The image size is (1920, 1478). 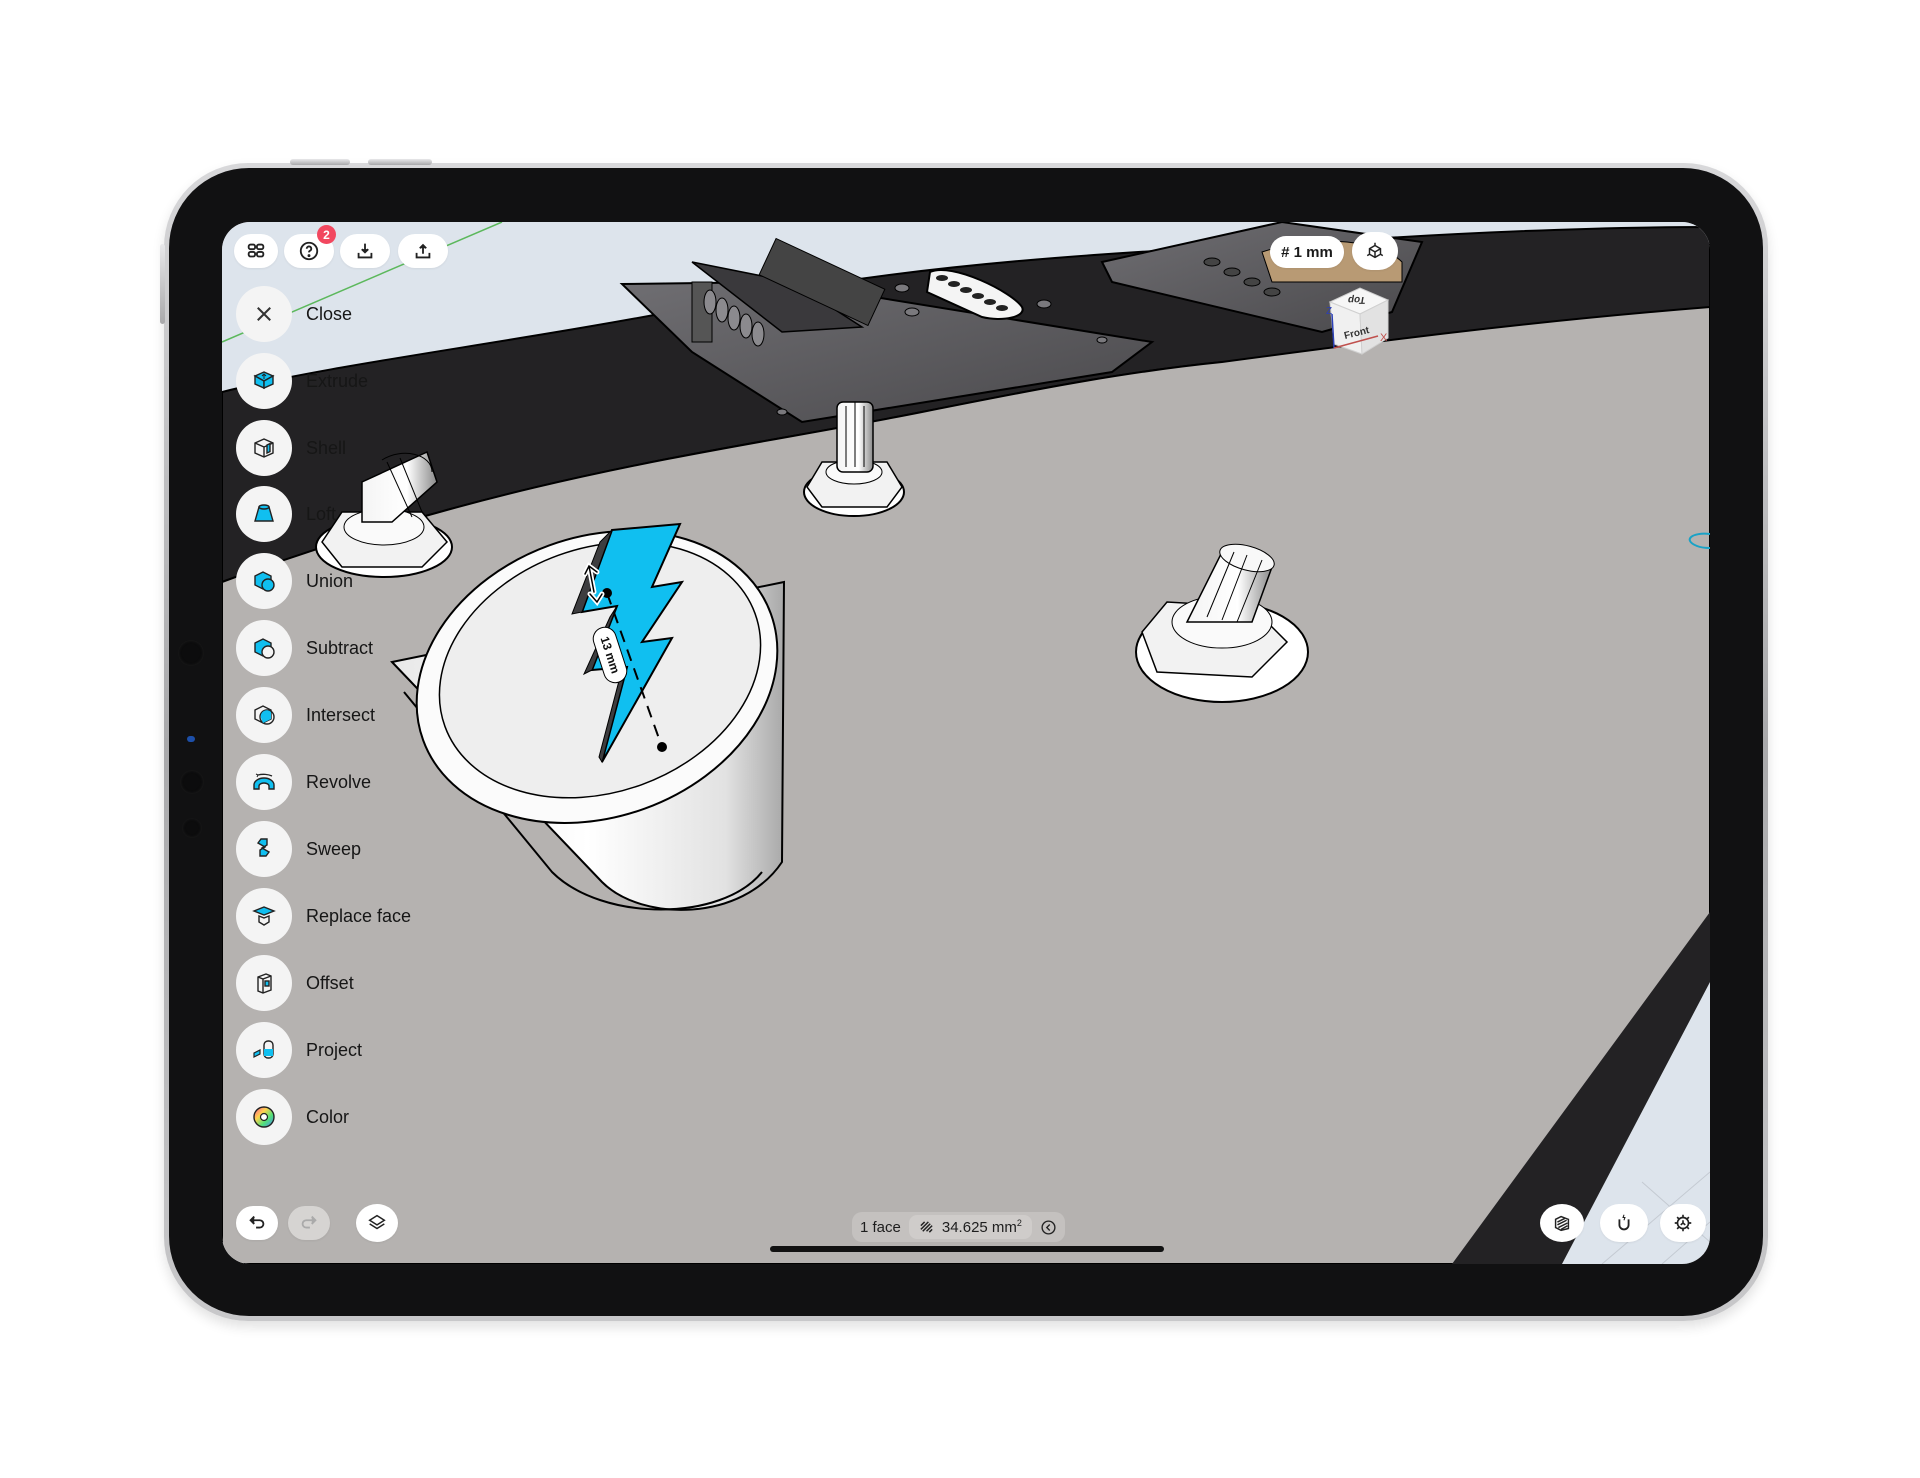 I want to click on subtract-icon, so click(x=264, y=648).